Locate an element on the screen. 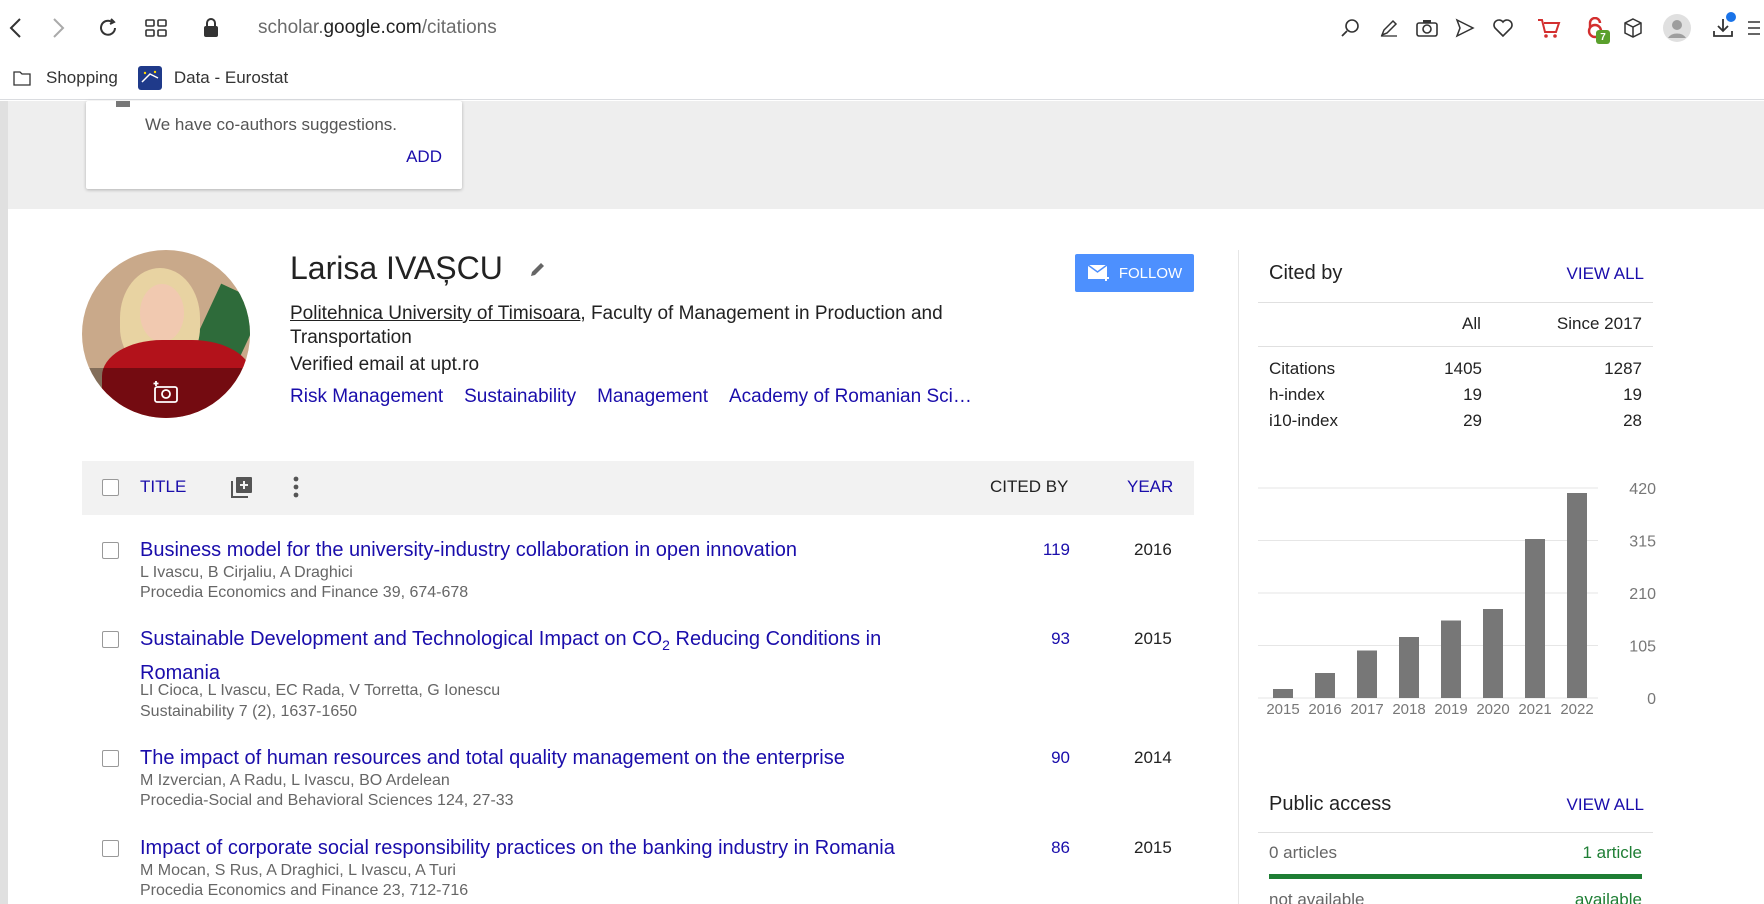 This screenshot has height=904, width=1764. change-photo-icon is located at coordinates (166, 392).